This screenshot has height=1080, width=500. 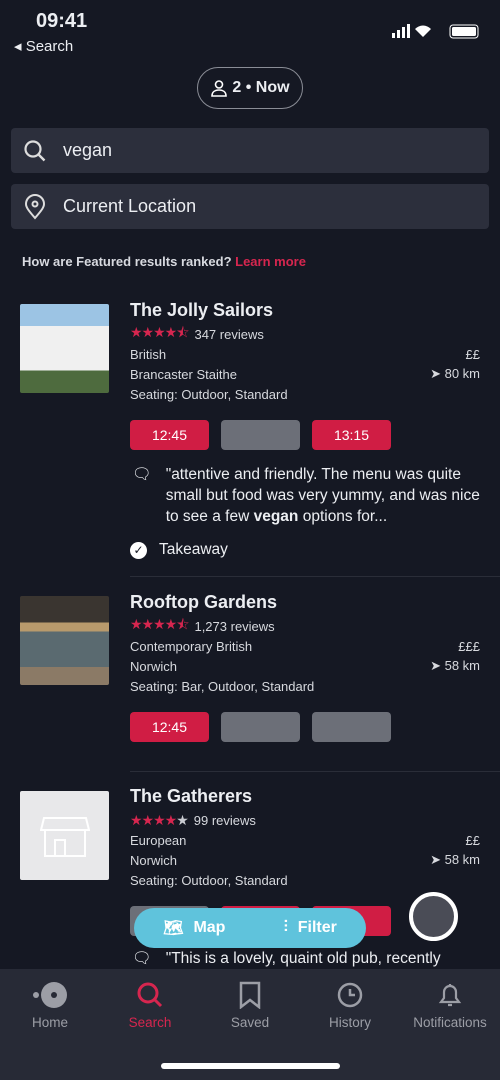 What do you see at coordinates (261, 87) in the screenshot?
I see `party-label: 2 • Now` at bounding box center [261, 87].